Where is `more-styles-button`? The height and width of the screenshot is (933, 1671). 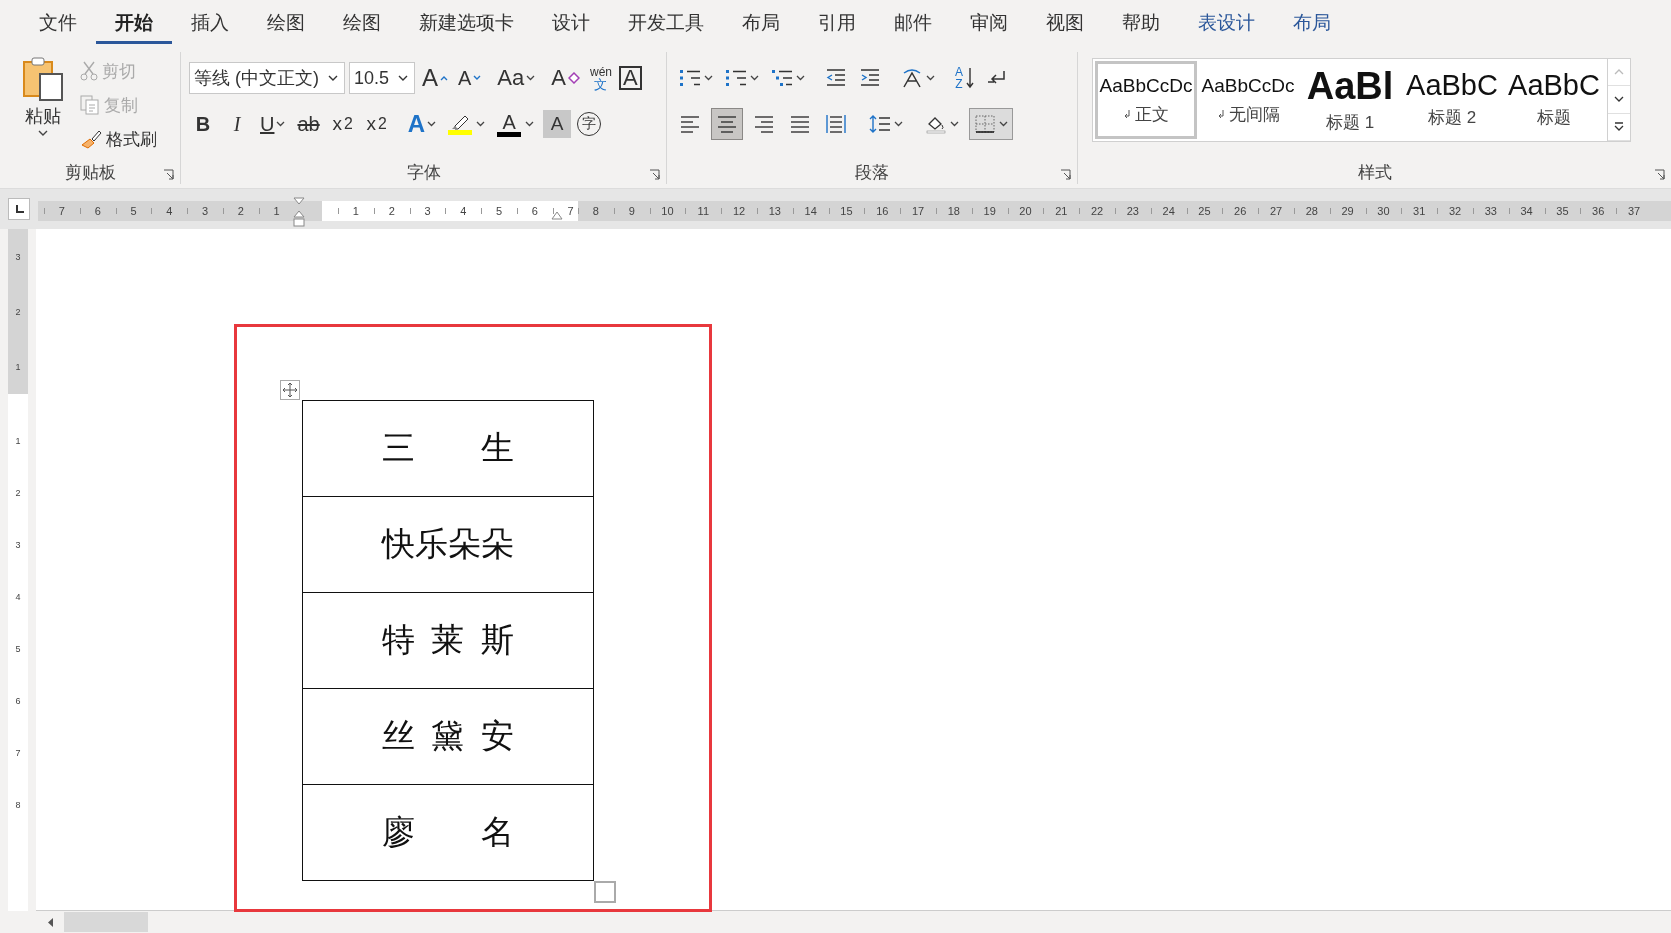 more-styles-button is located at coordinates (1619, 127).